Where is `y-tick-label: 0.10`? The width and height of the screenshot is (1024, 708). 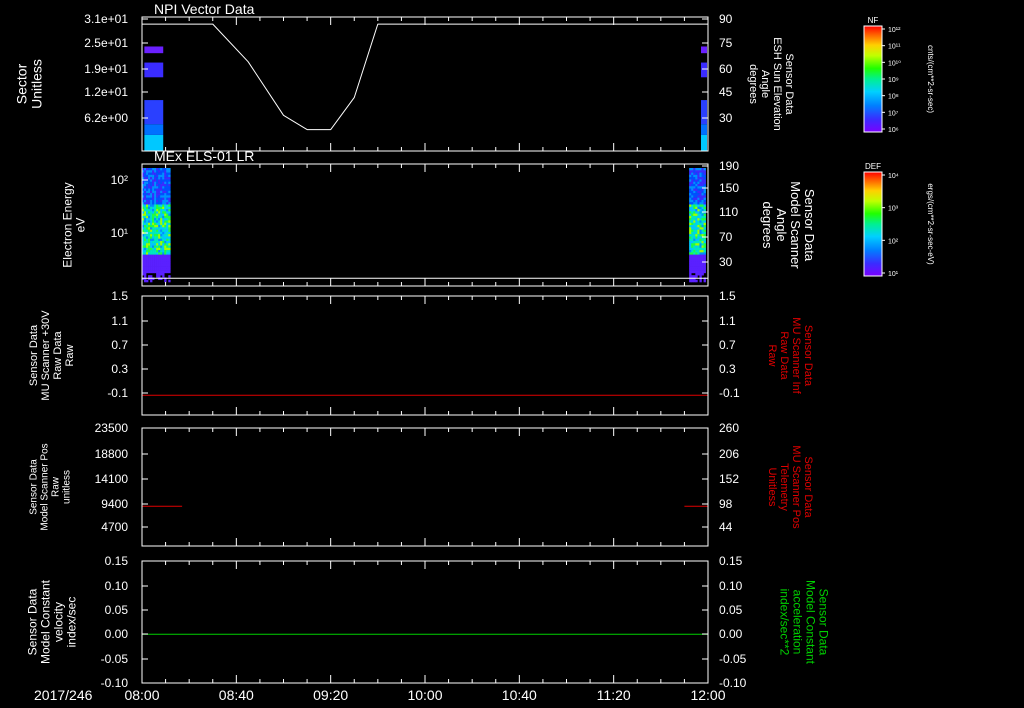
y-tick-label: 0.10 is located at coordinates (117, 586).